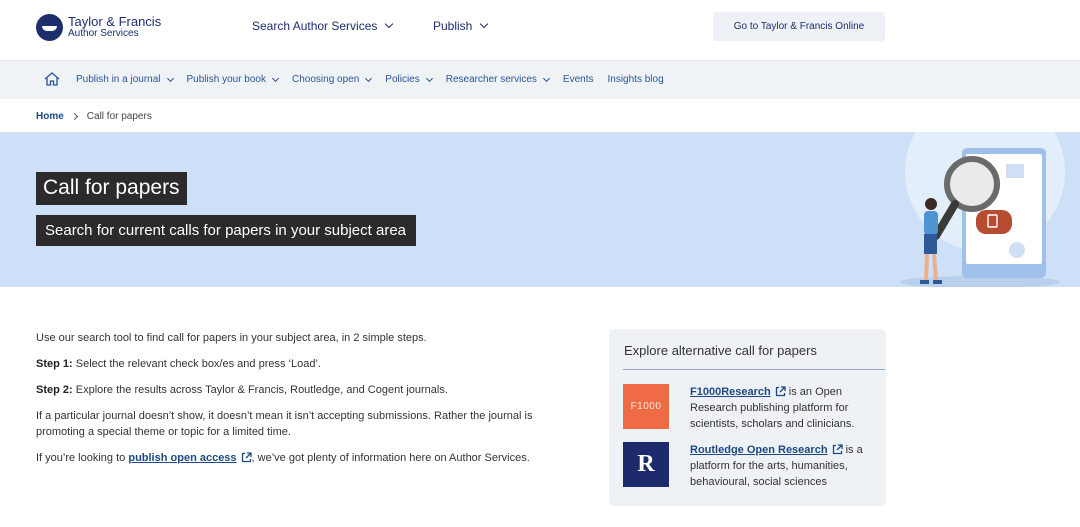  What do you see at coordinates (182, 458) in the screenshot?
I see `publish-open-access-link: publish open access` at bounding box center [182, 458].